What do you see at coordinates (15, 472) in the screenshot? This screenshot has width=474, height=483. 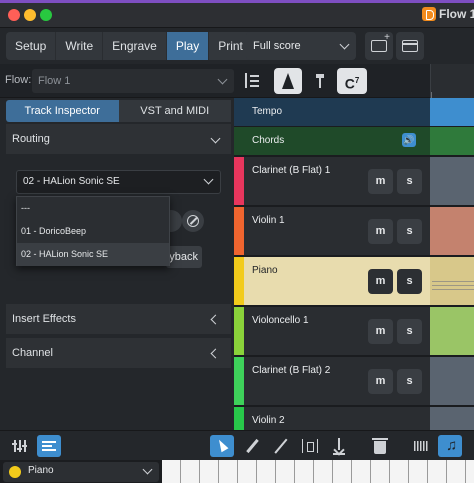 I see `instrument-color-dot` at bounding box center [15, 472].